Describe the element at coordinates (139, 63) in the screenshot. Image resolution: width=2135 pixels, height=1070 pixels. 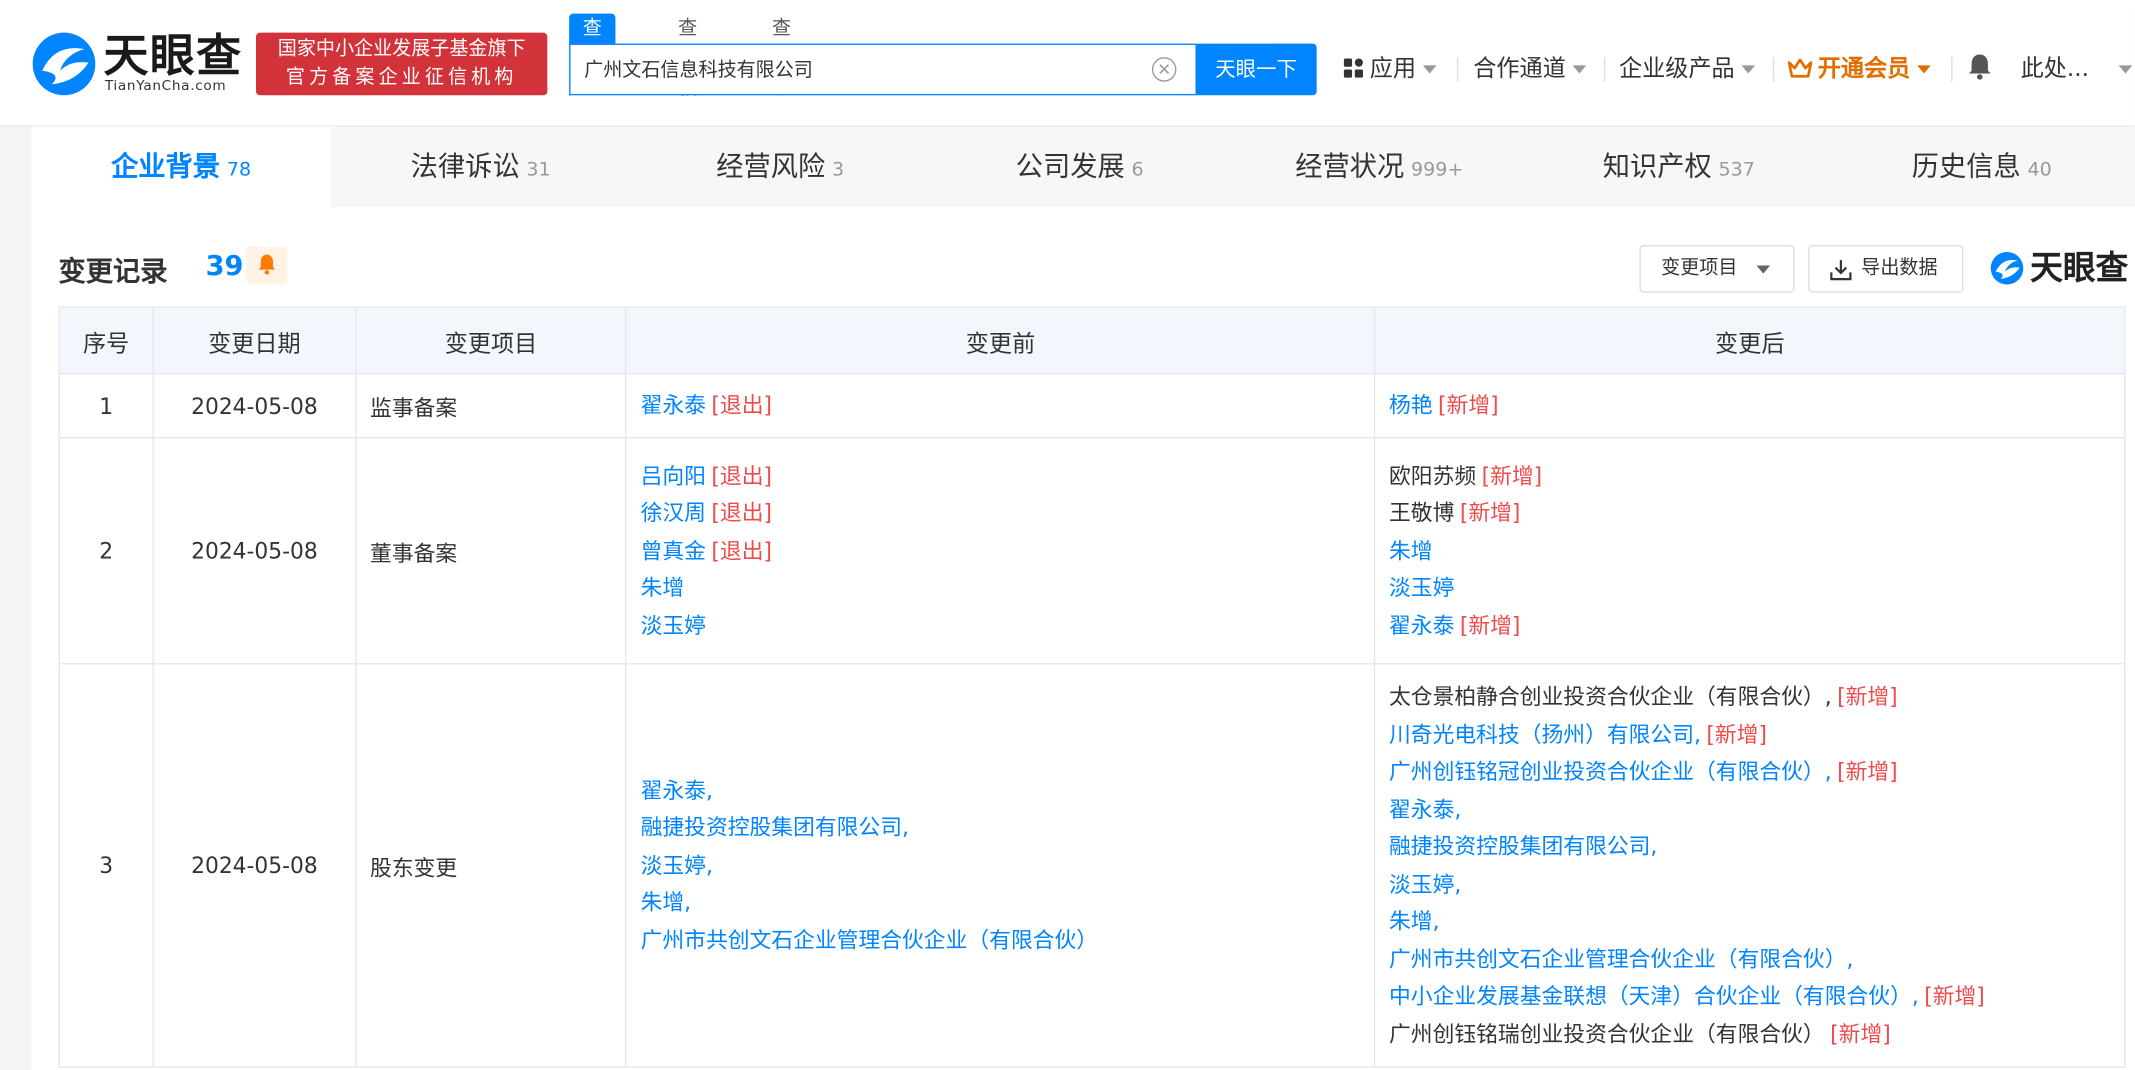
I see `brand-logo: 天眼查 TianYanCha.com` at that location.